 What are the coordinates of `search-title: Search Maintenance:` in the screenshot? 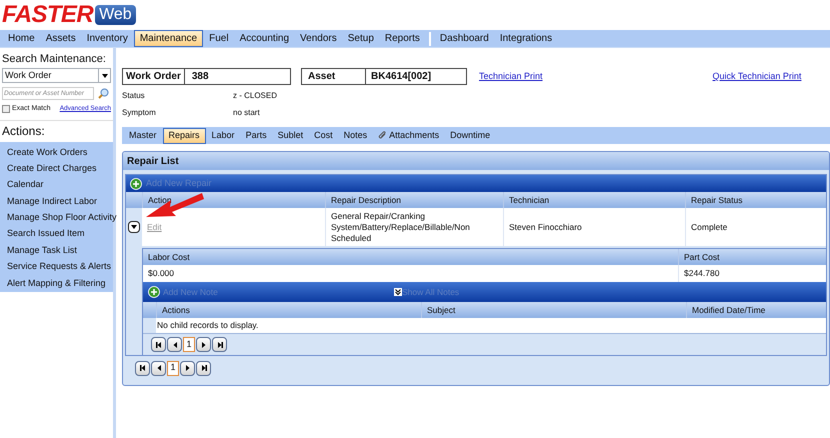 It's located at (54, 59).